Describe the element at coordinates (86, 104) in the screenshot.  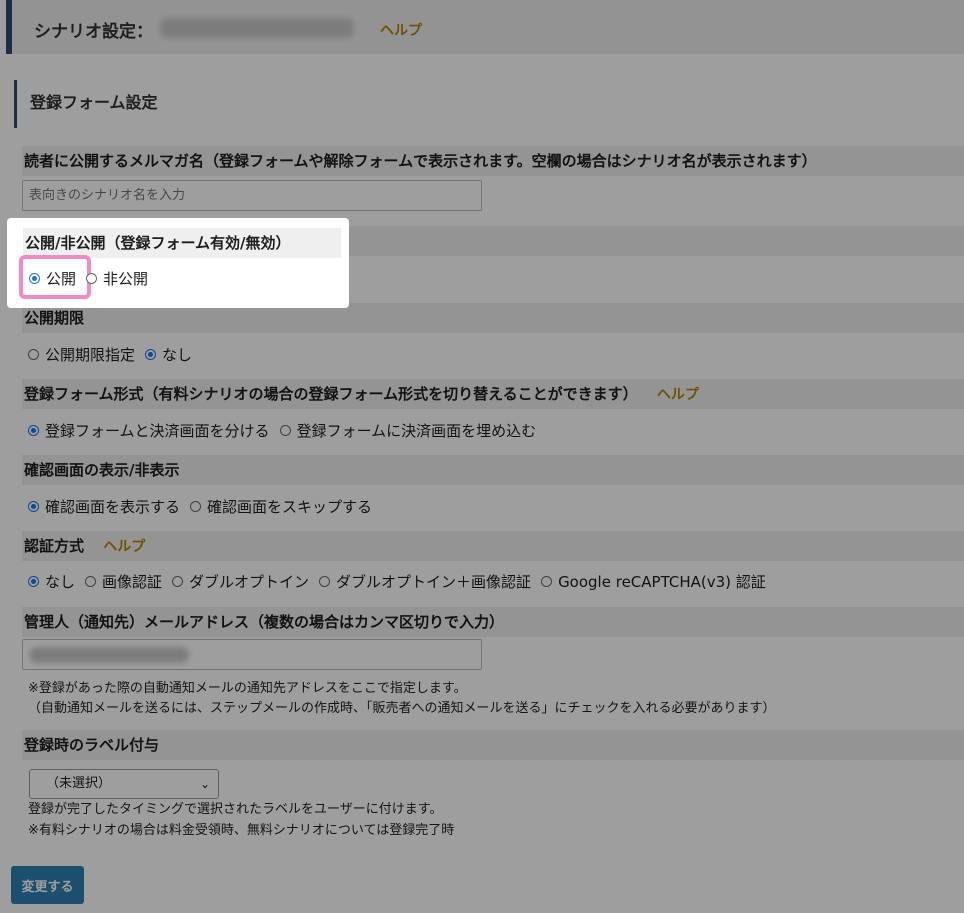
I see `section-title: 登録フォーム設定` at that location.